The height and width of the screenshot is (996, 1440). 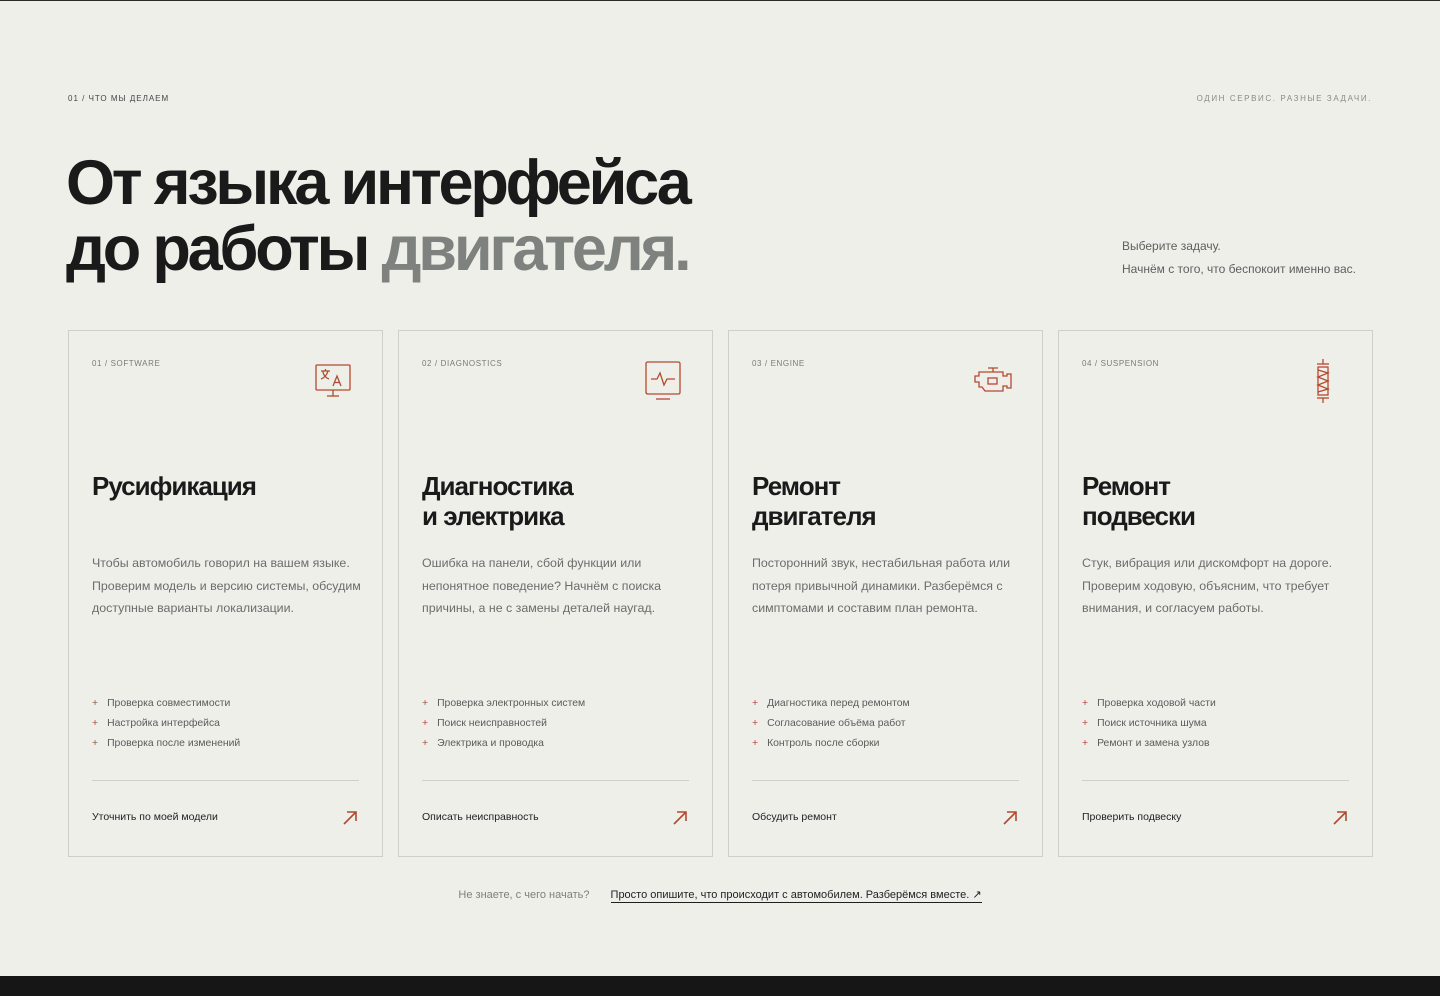 I want to click on help-question: Не знаете, с чего начать?, so click(x=524, y=895).